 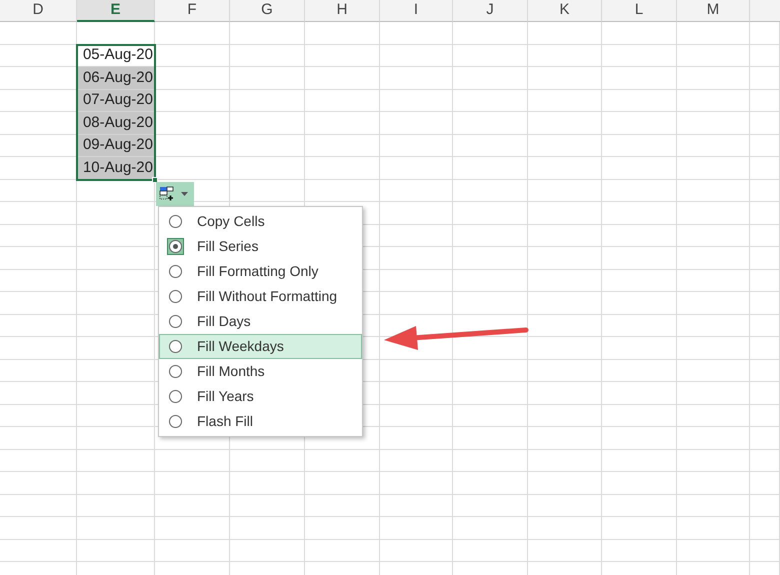 What do you see at coordinates (231, 221) in the screenshot?
I see `menu-label: Copy Cells` at bounding box center [231, 221].